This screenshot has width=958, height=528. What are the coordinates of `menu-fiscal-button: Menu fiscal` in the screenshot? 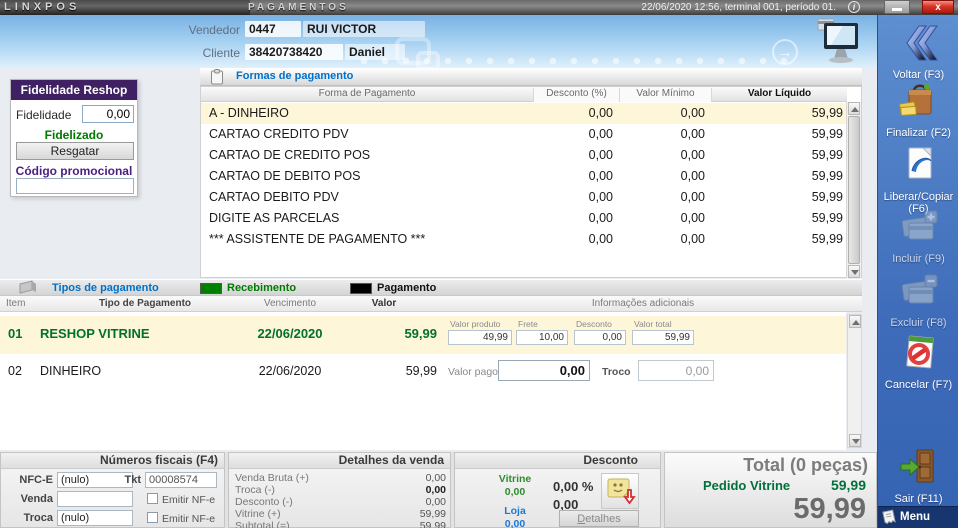 It's located at (918, 517).